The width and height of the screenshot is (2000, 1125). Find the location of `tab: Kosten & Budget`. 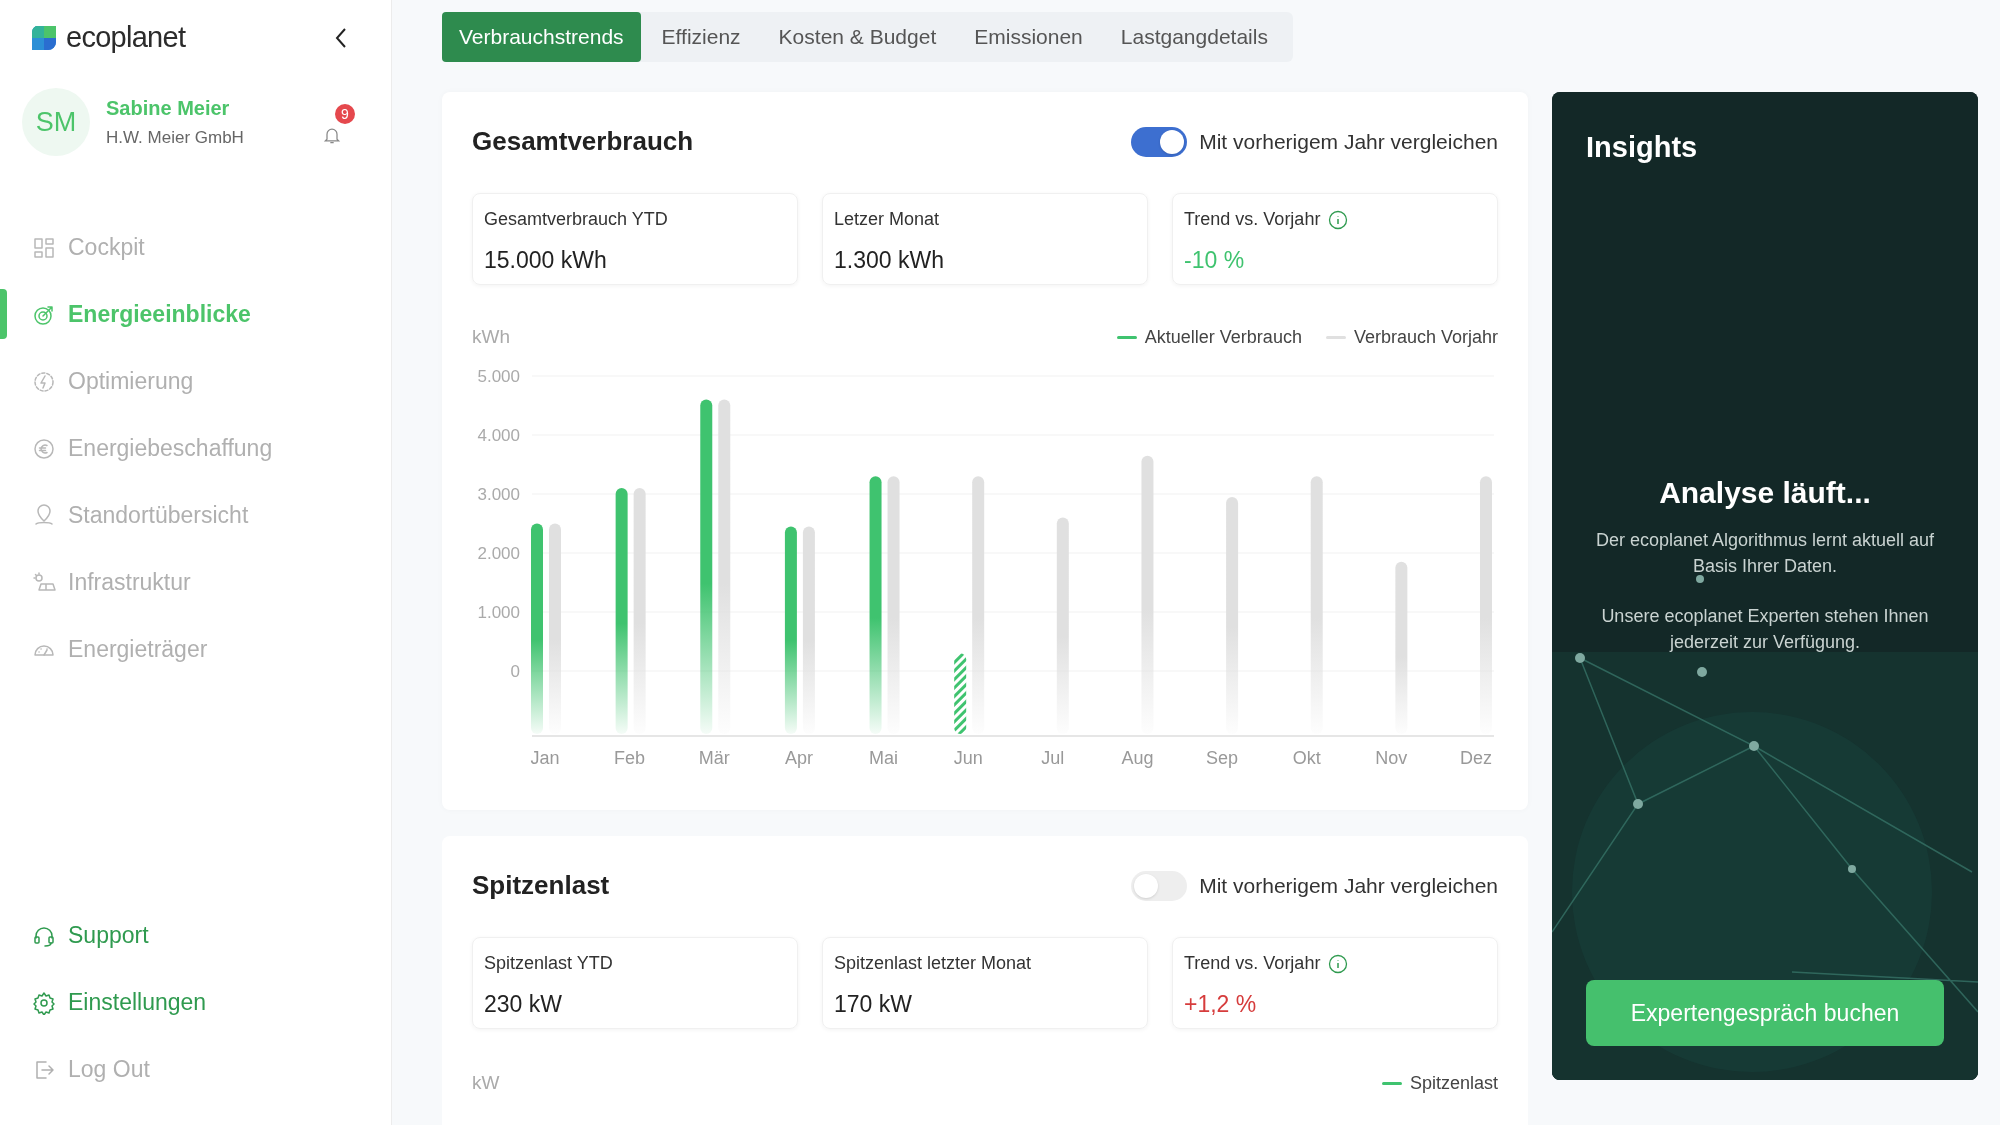

tab: Kosten & Budget is located at coordinates (857, 37).